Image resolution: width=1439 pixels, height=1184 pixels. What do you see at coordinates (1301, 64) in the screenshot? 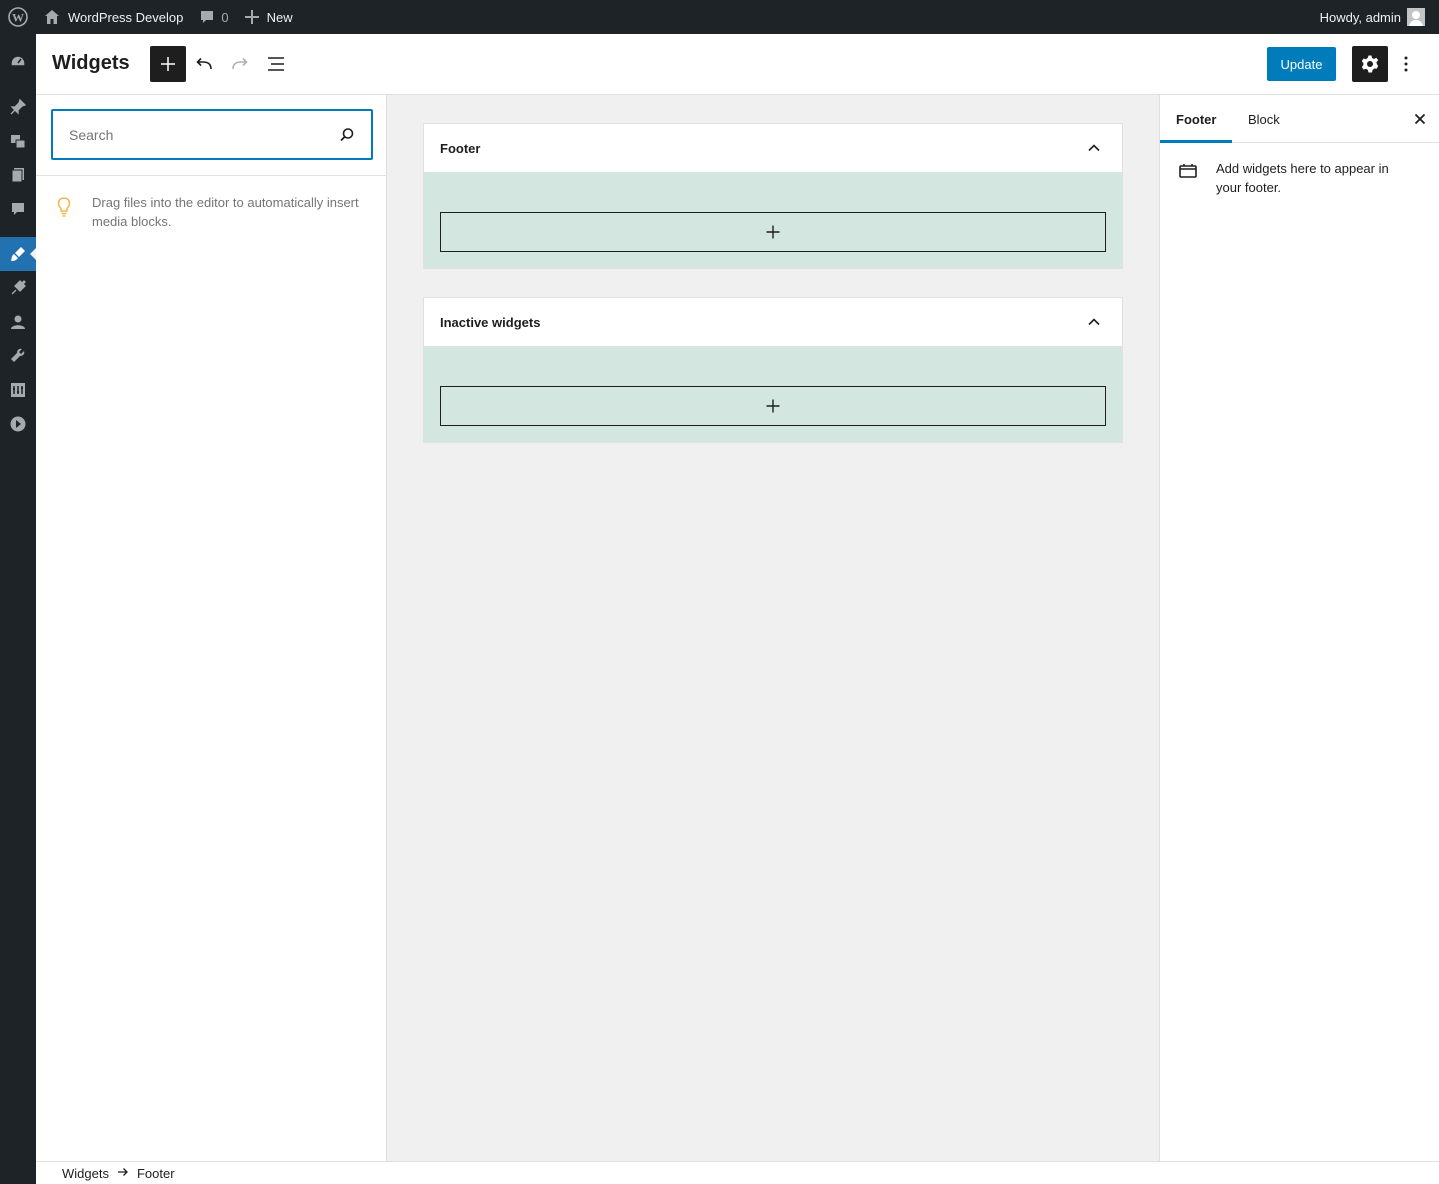
I see `update-button: Update` at bounding box center [1301, 64].